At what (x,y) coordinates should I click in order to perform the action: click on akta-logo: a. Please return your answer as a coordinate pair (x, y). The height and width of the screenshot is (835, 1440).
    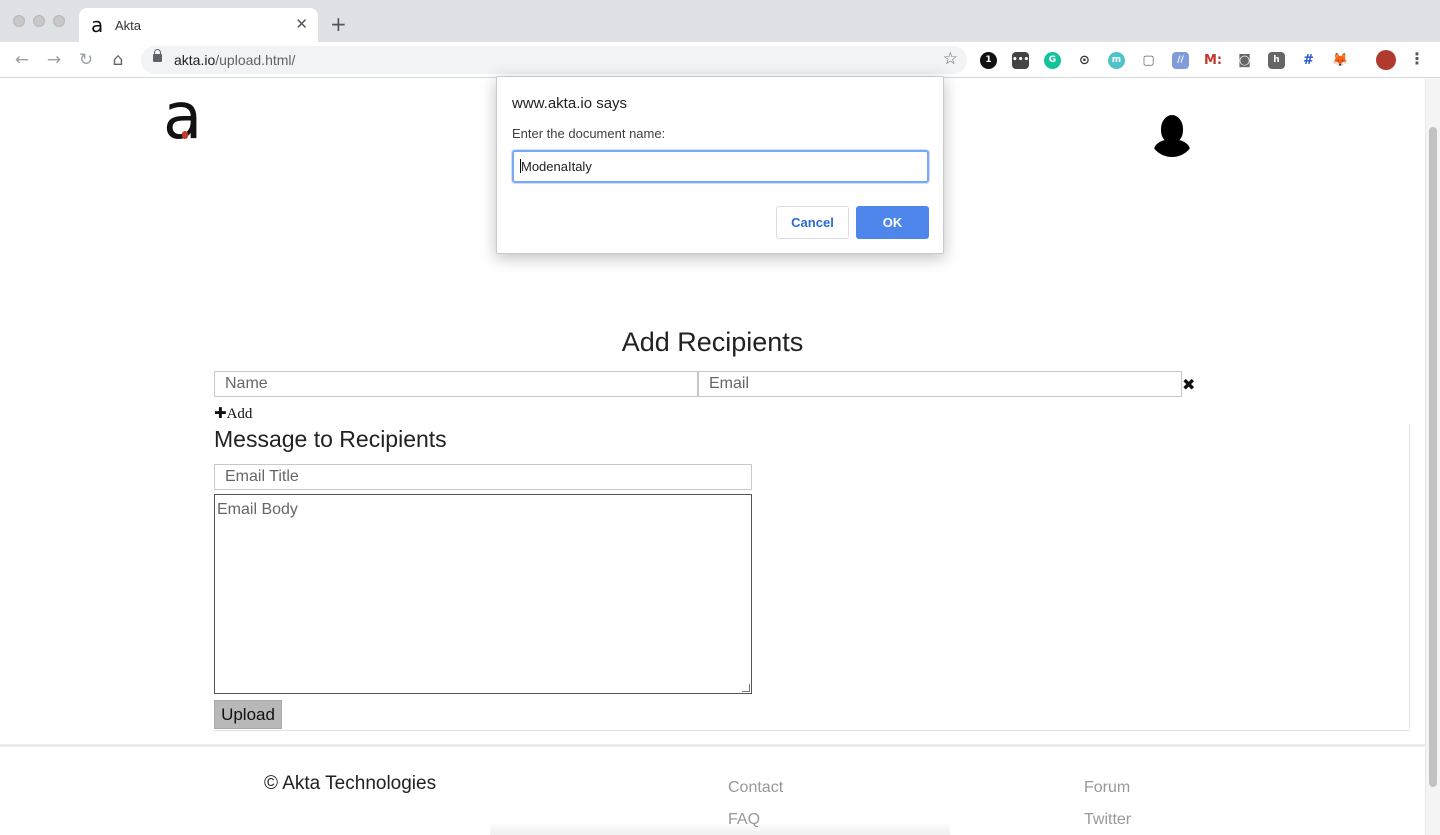
    Looking at the image, I should click on (182, 117).